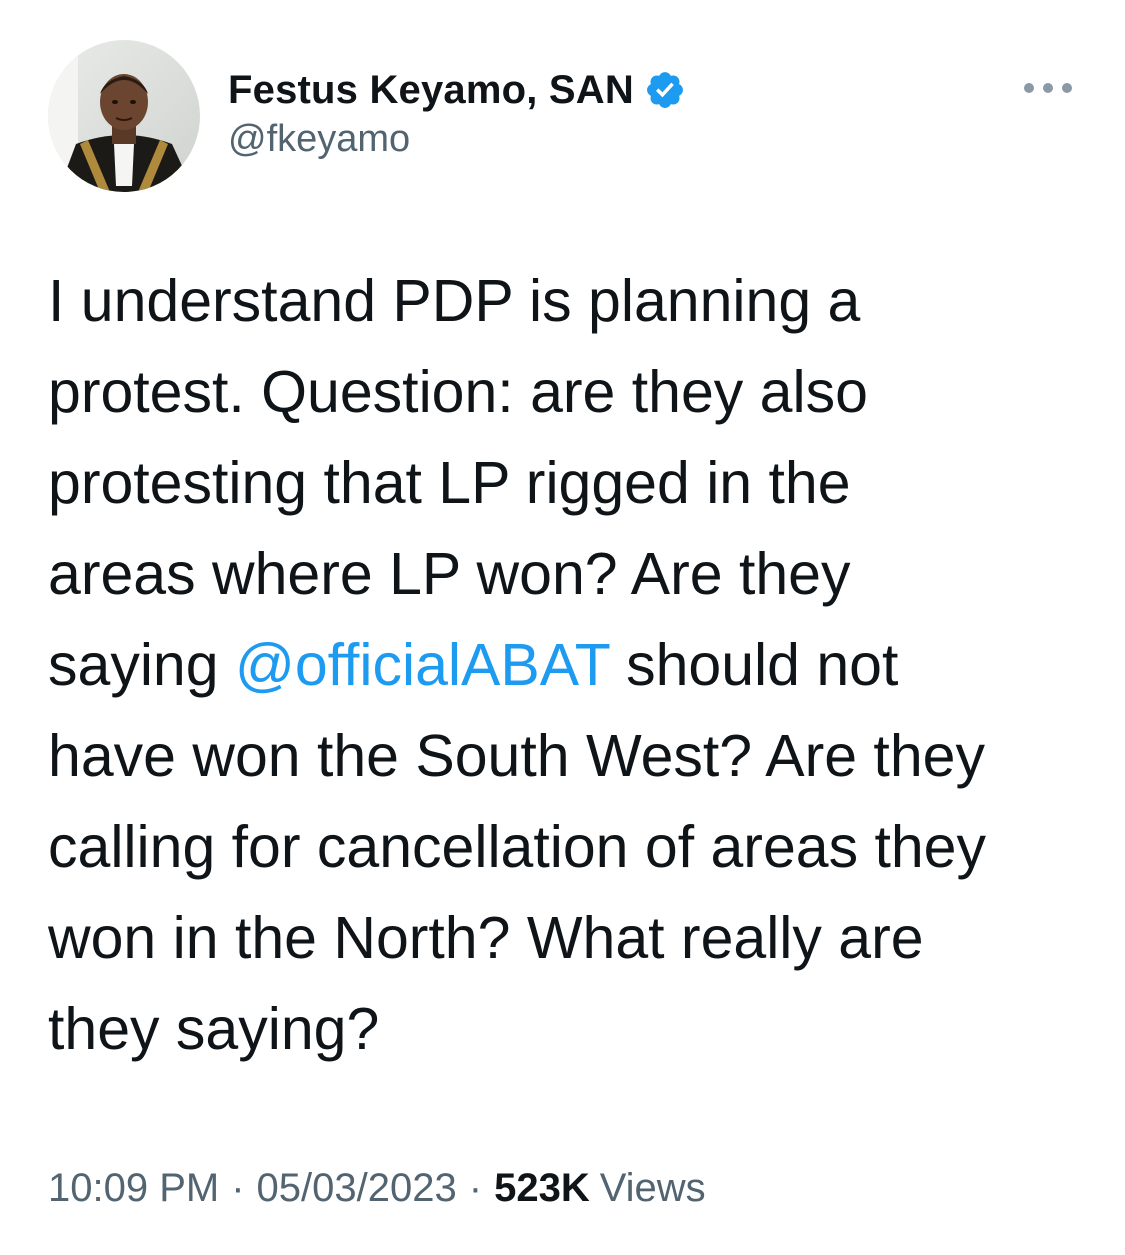  Describe the element at coordinates (449, 574) in the screenshot. I see `text-segment: areas where LP won? Are they` at that location.